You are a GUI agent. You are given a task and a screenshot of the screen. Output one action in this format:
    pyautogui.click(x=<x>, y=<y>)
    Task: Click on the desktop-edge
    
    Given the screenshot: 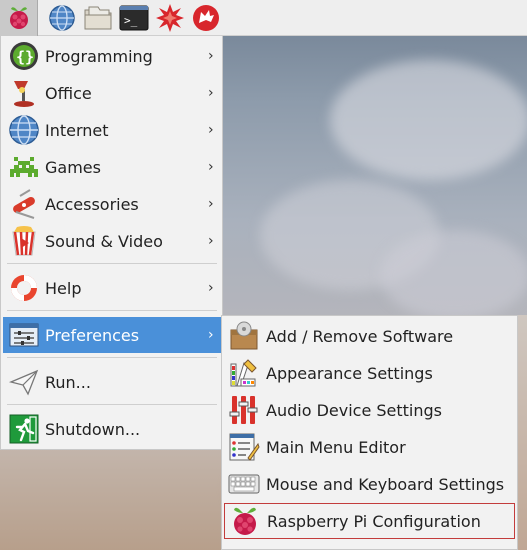 What is the action you would take?
    pyautogui.click(x=522, y=432)
    